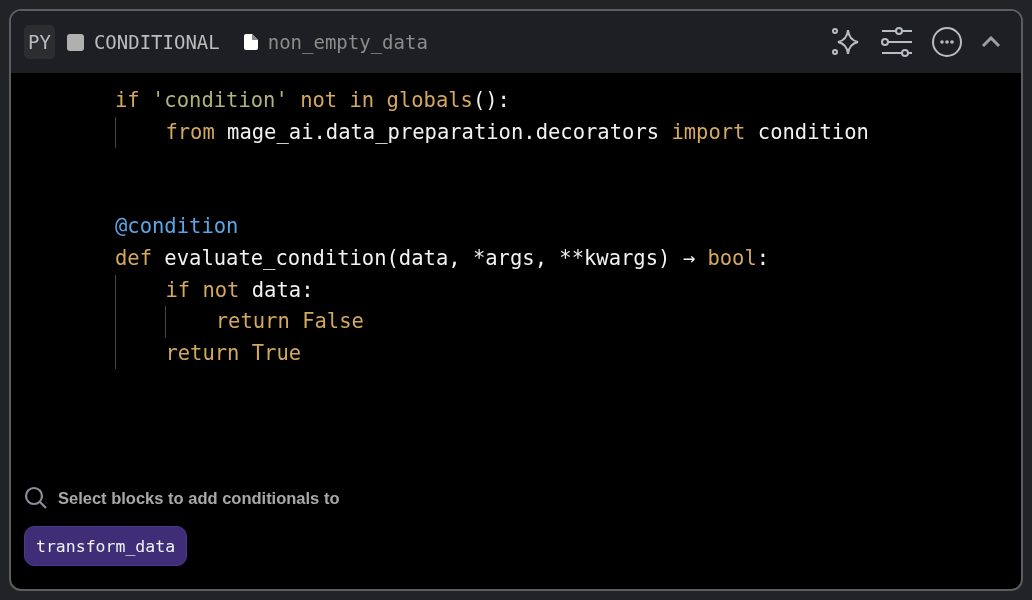 The height and width of the screenshot is (600, 1032). What do you see at coordinates (201, 498) in the screenshot?
I see `block-search-field: Select blocks to add conditionals to` at bounding box center [201, 498].